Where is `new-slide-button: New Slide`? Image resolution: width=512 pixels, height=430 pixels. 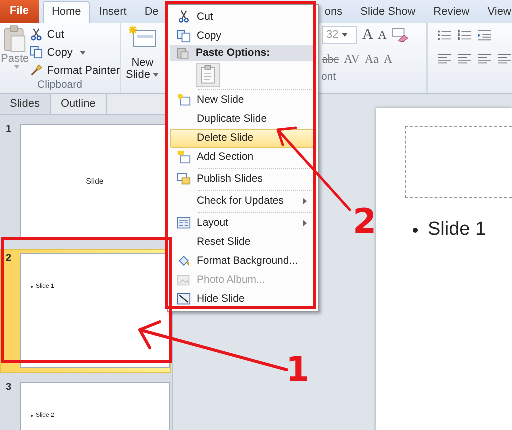
new-slide-button: New Slide is located at coordinates (142, 58).